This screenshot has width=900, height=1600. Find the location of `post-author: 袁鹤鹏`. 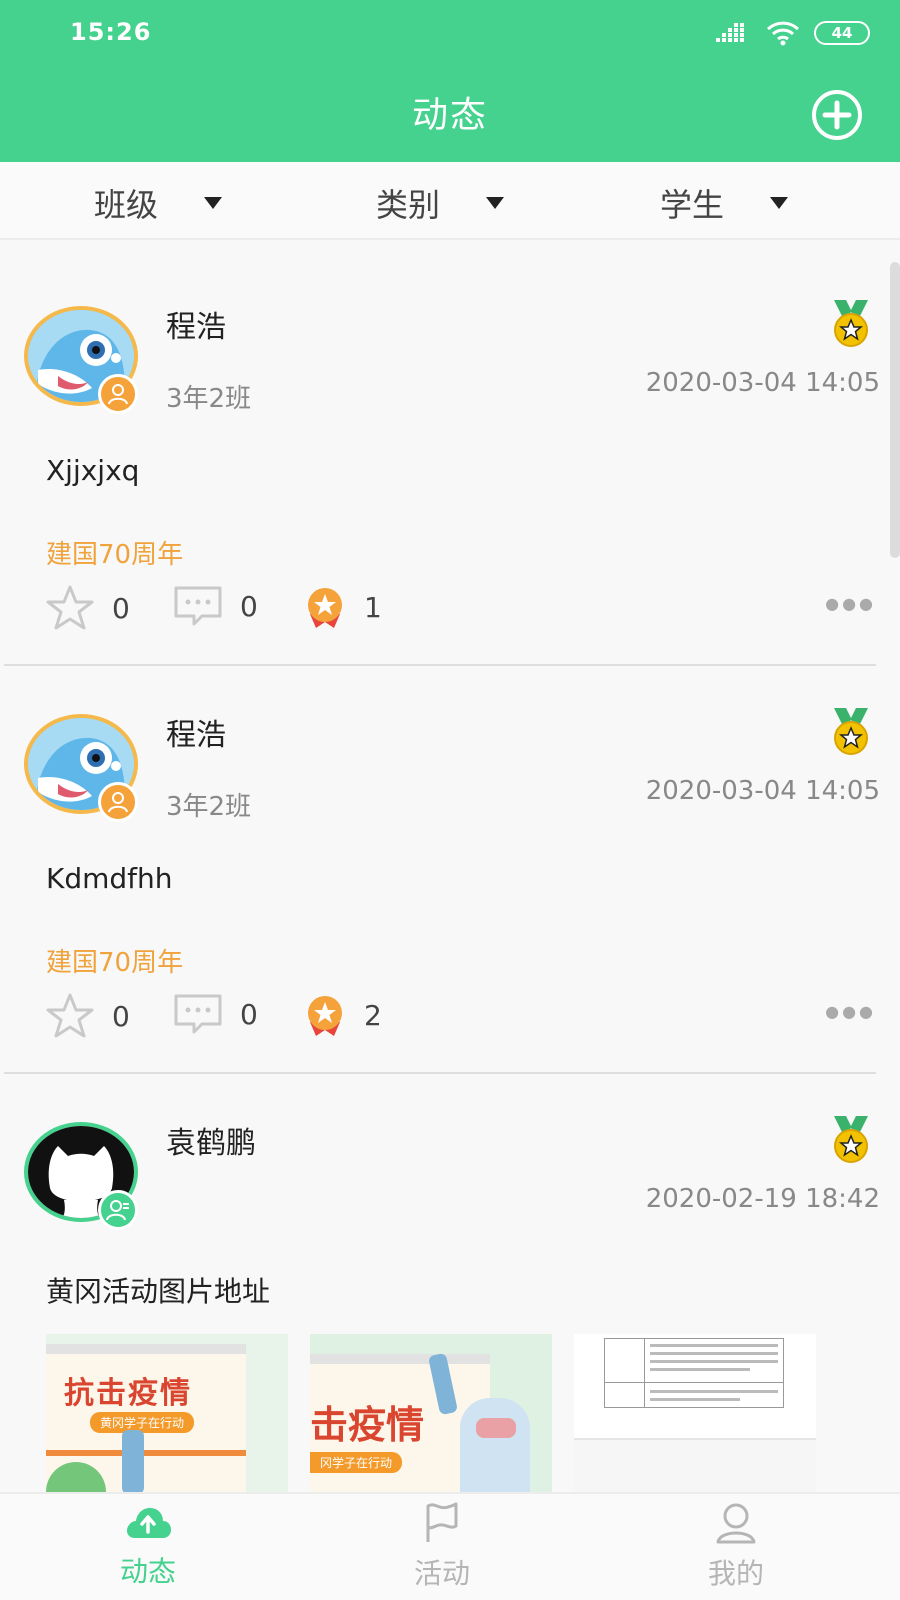

post-author: 袁鹤鹏 is located at coordinates (211, 1140).